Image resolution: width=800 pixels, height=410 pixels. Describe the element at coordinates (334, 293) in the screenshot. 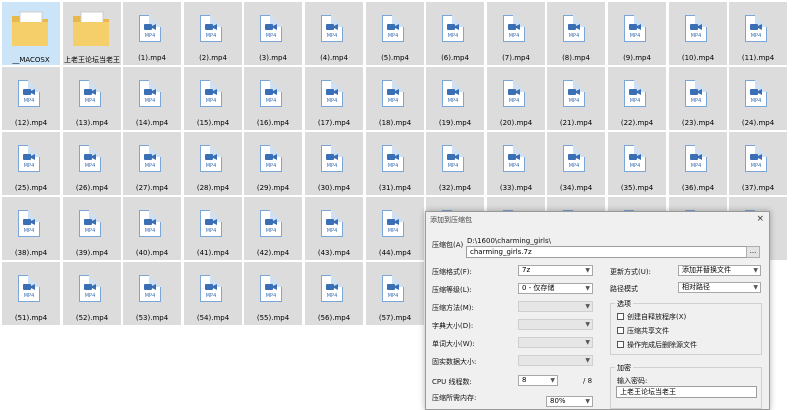

I see `file-item: MP4 (56).mp4` at that location.